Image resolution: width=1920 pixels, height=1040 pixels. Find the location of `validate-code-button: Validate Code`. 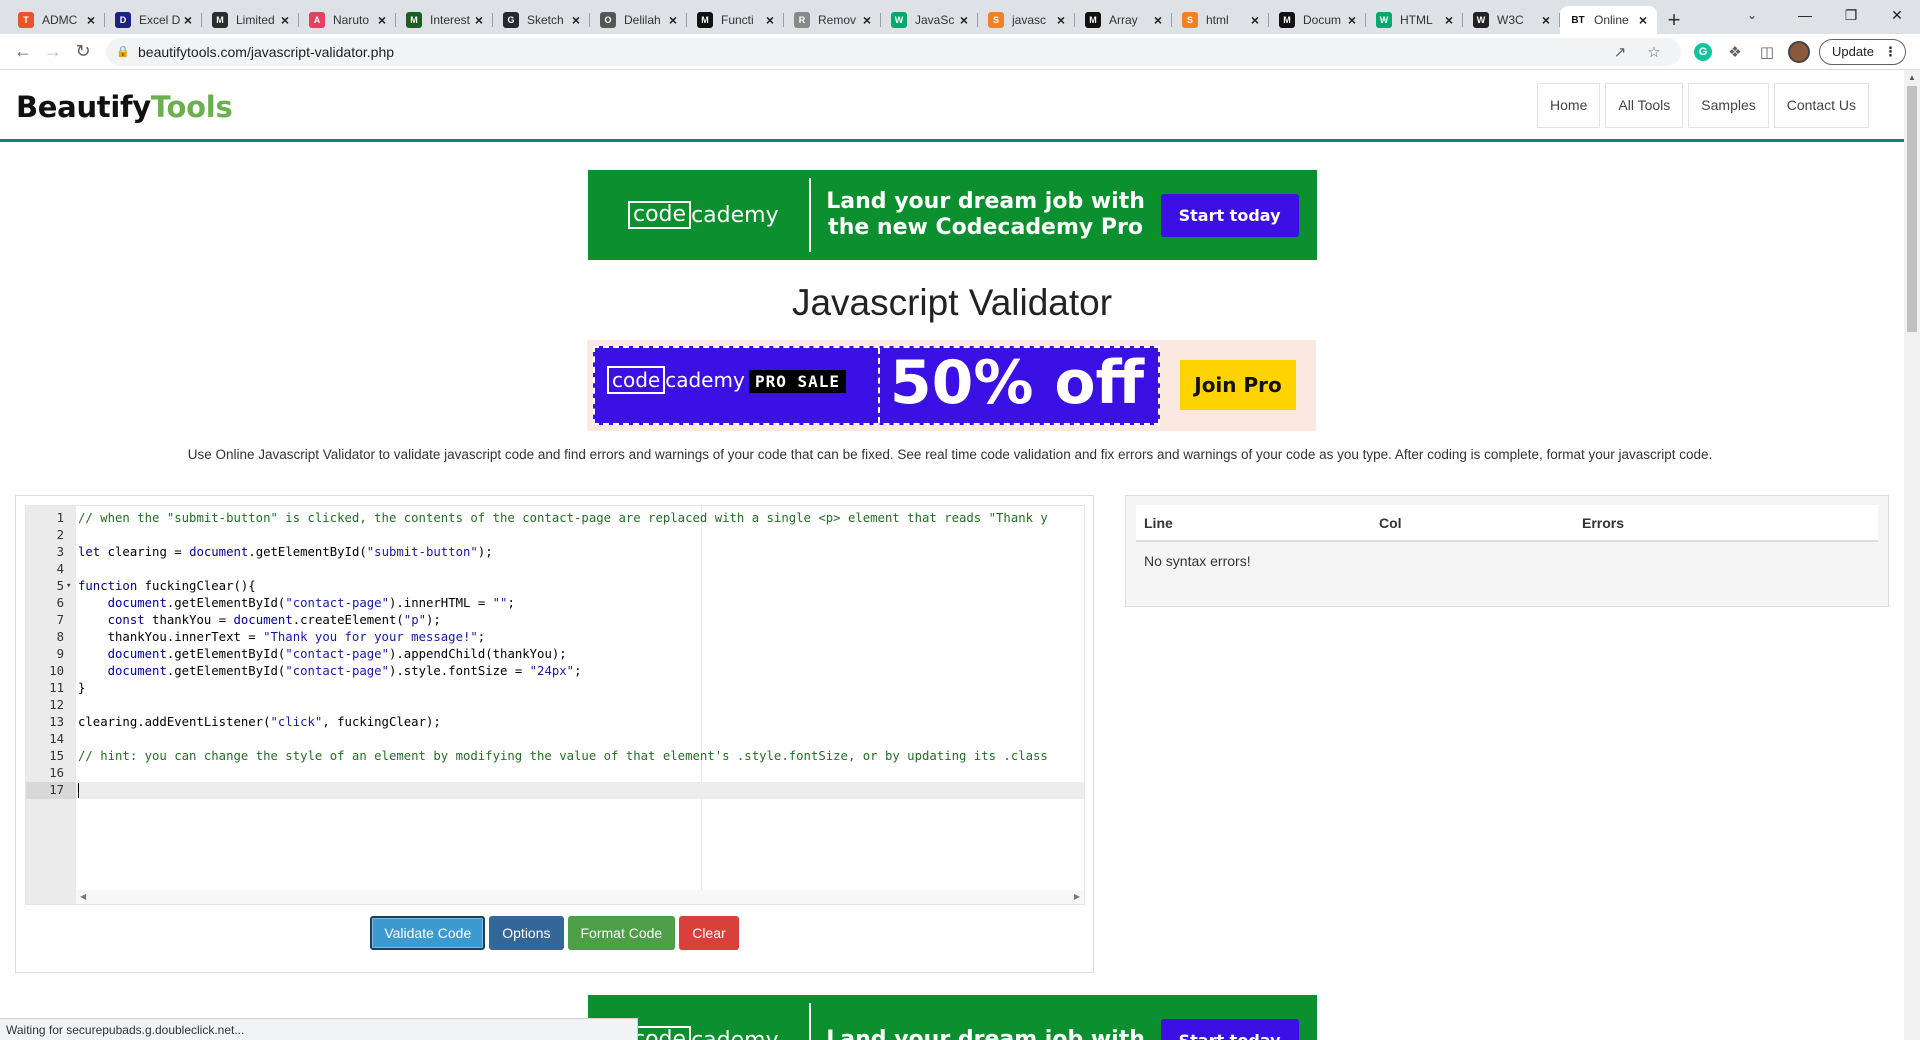

validate-code-button: Validate Code is located at coordinates (428, 933).